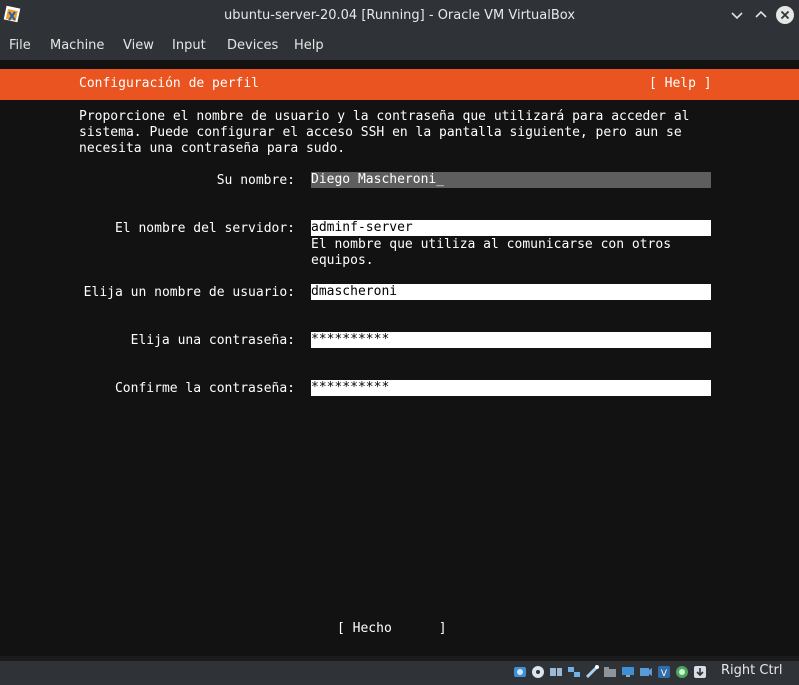 This screenshot has height=685, width=799. What do you see at coordinates (646, 672) in the screenshot?
I see `recording-icon` at bounding box center [646, 672].